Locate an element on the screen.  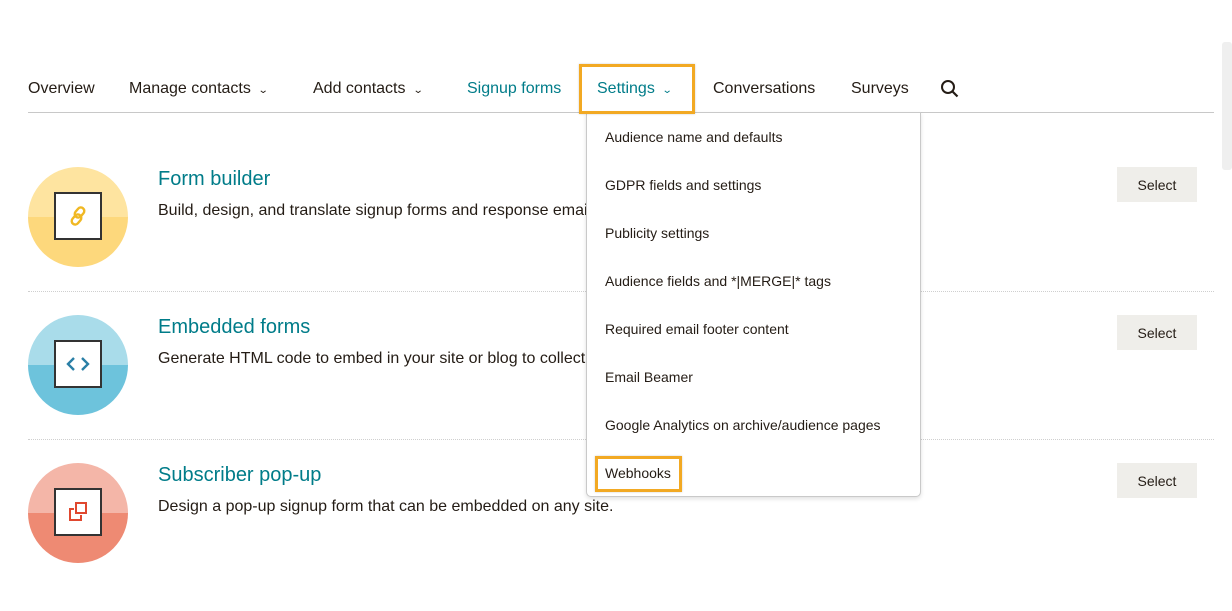
menu-item-audience-fields: Audience fields and *|MERGE|* tags is located at coordinates (718, 281).